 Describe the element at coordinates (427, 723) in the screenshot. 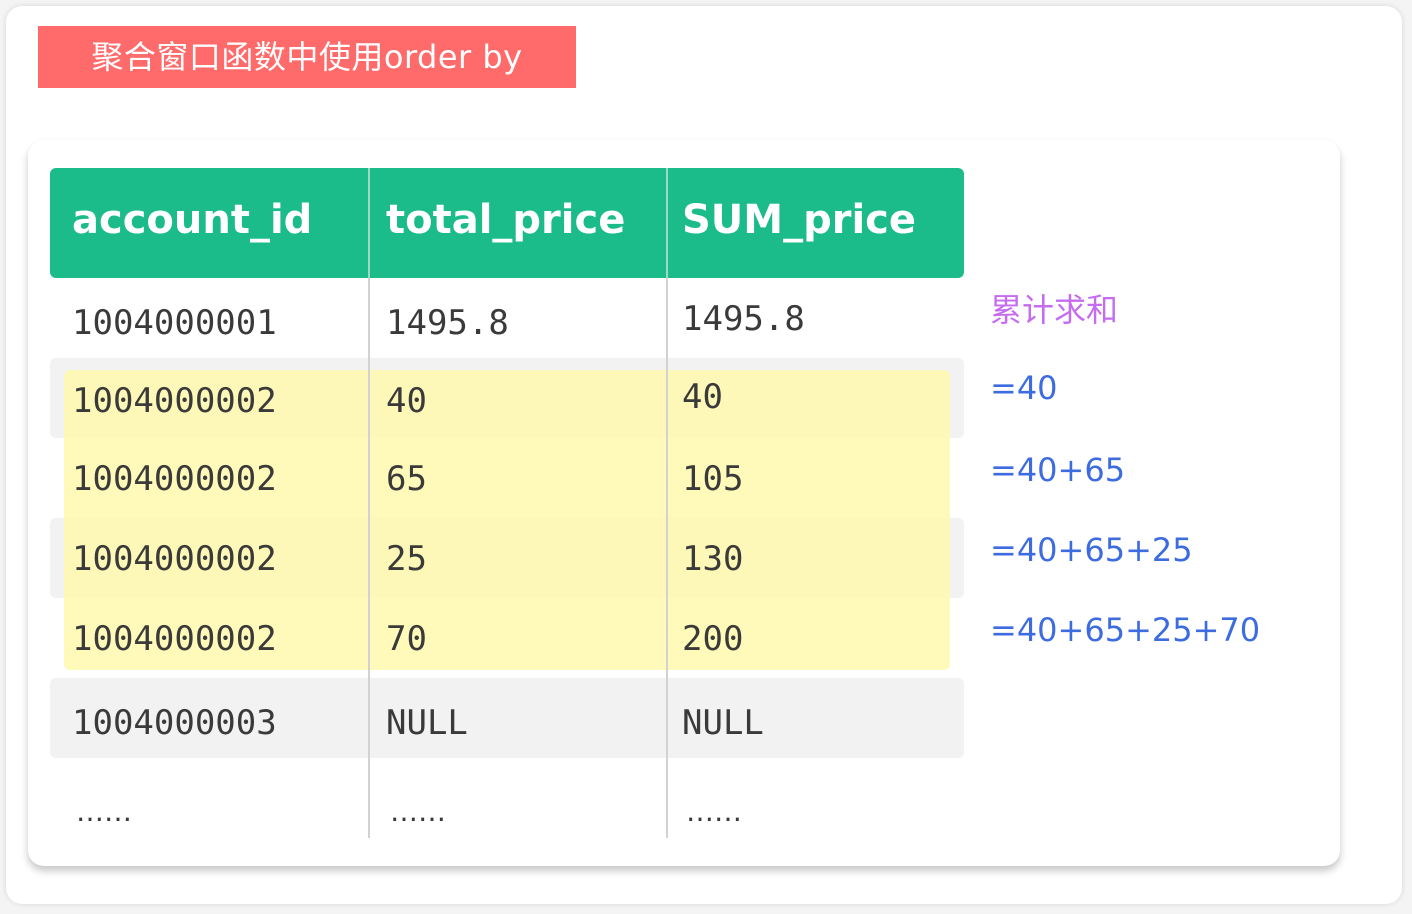

I see `cell-total-price: NULL` at that location.